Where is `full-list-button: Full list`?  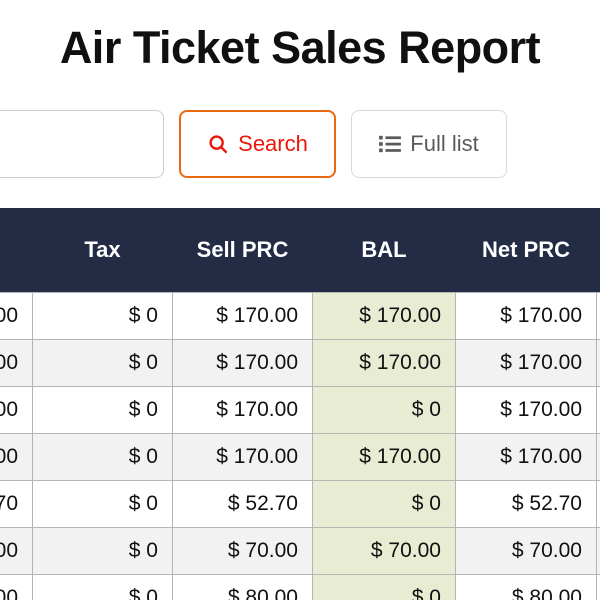 full-list-button: Full list is located at coordinates (429, 144).